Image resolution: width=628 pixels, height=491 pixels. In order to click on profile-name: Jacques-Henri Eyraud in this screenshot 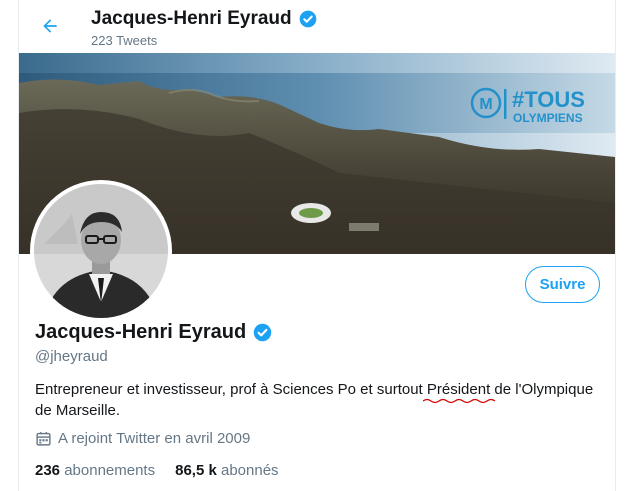, I will do `click(154, 332)`.